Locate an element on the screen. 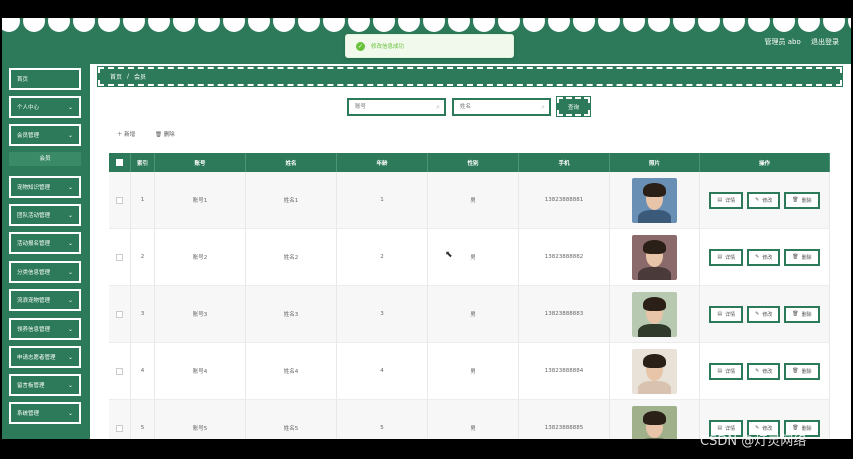  cell-name: 姓名3 is located at coordinates (291, 314).